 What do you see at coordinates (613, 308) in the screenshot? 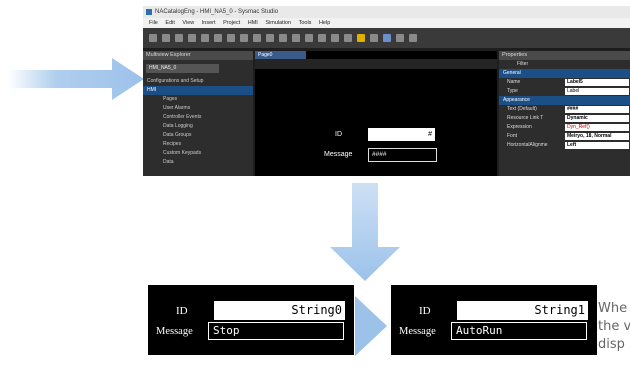
I see `caption-line: Whe` at bounding box center [613, 308].